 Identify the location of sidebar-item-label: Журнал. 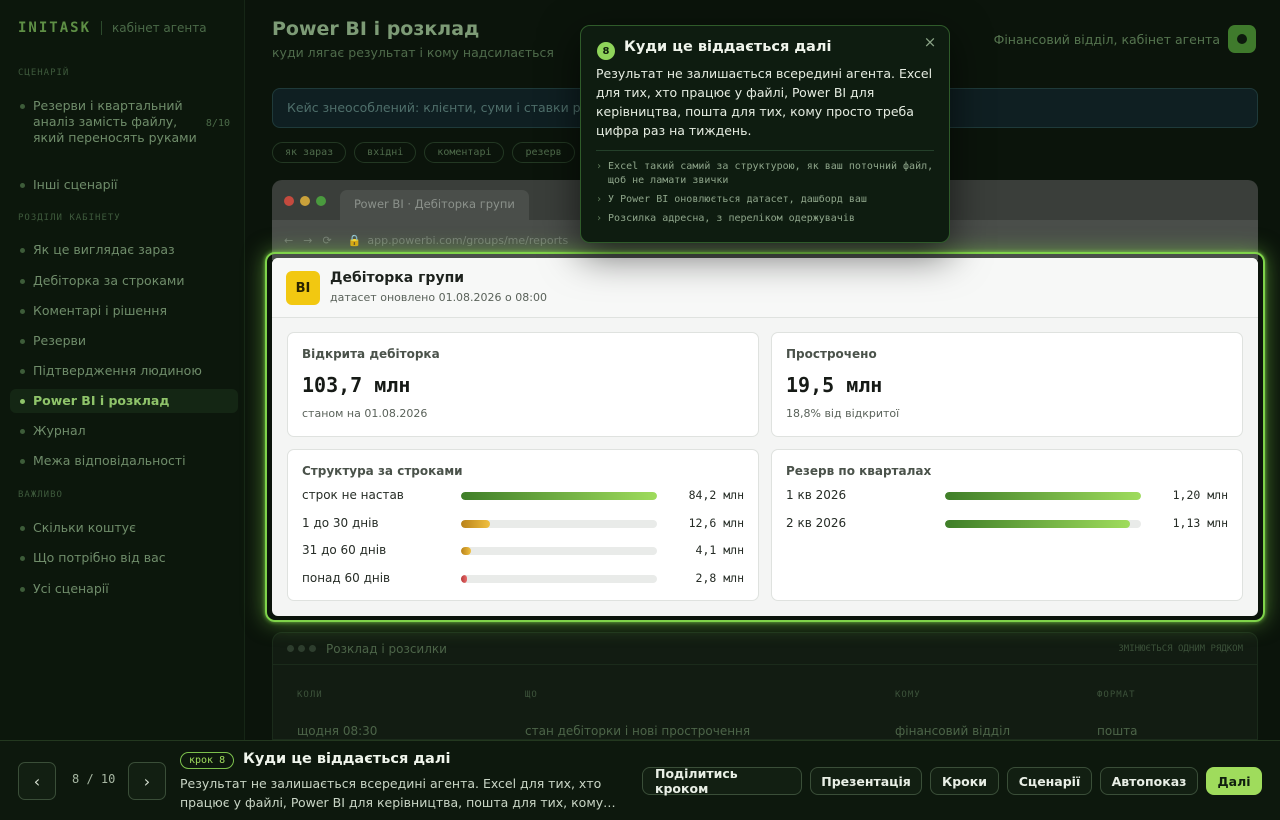
(59, 430).